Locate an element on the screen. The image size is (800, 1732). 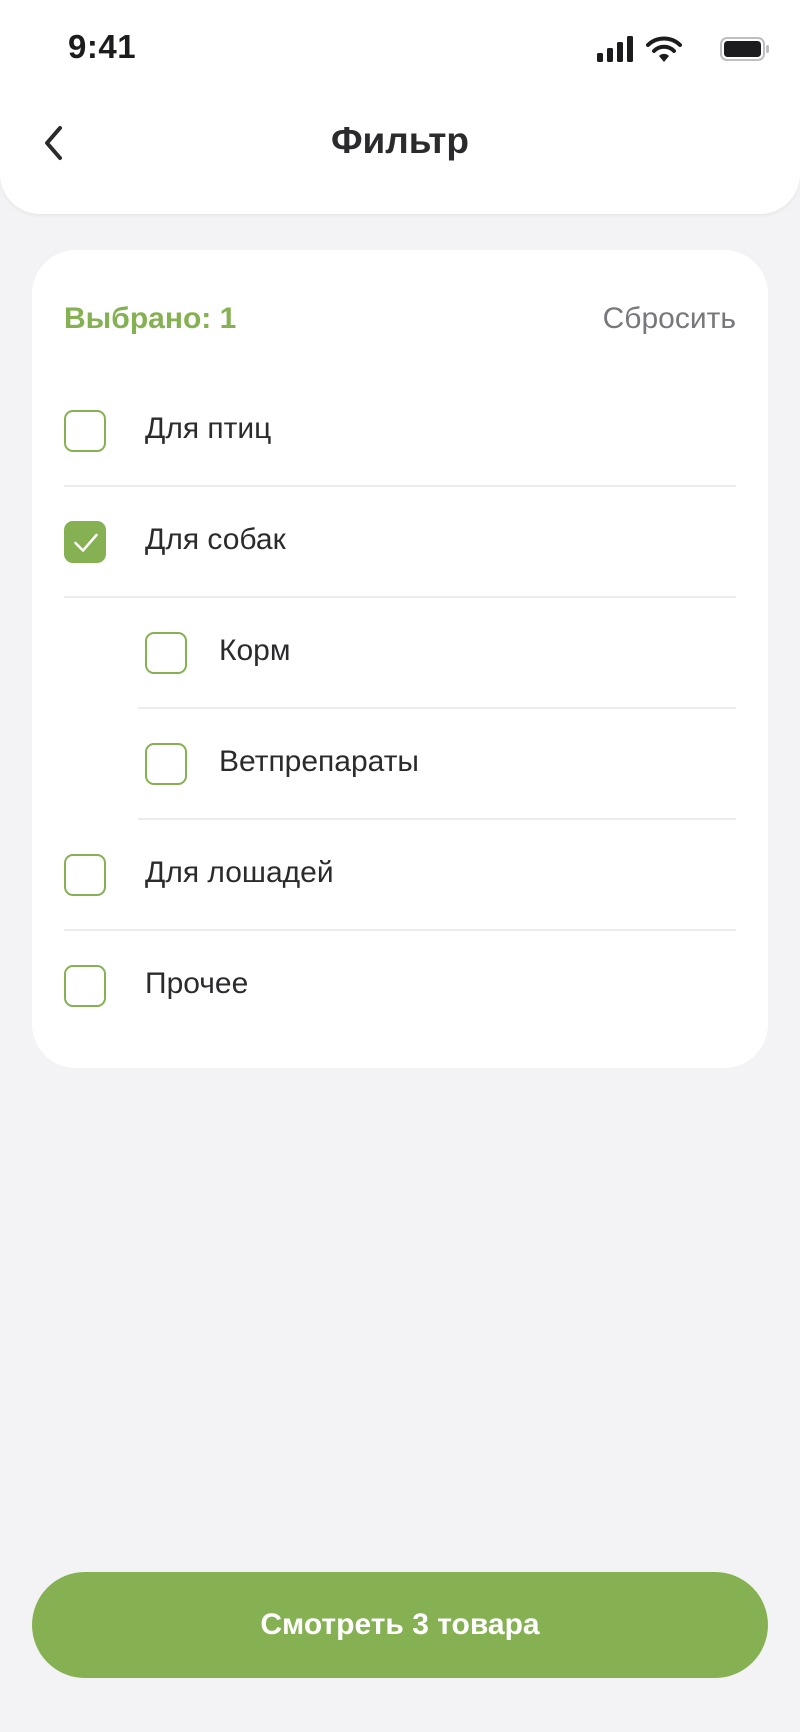
selected-count: Выбрано: 1 is located at coordinates (150, 318).